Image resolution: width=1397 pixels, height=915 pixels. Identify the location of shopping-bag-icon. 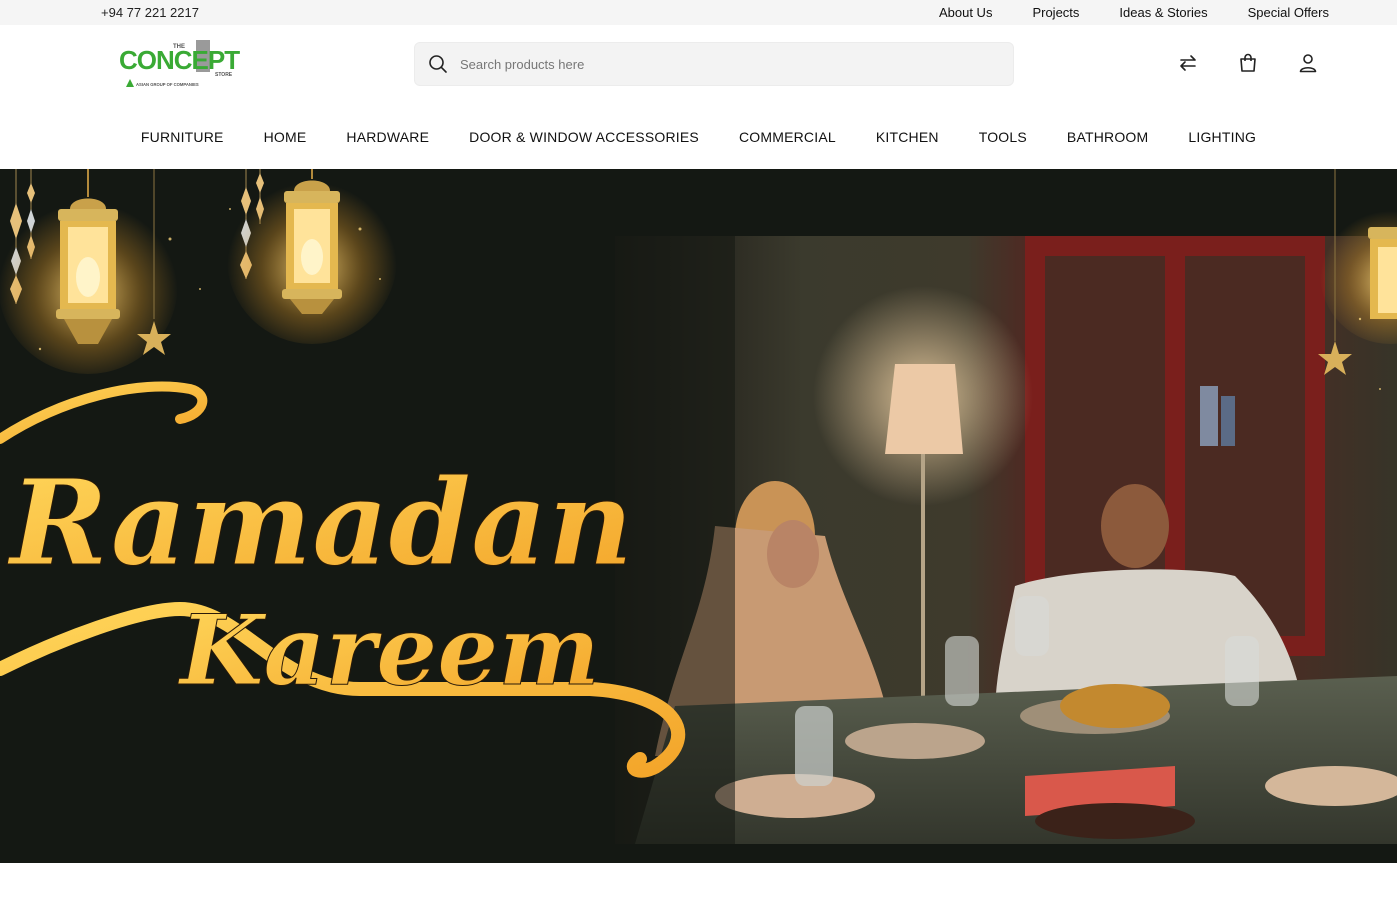
(1248, 63).